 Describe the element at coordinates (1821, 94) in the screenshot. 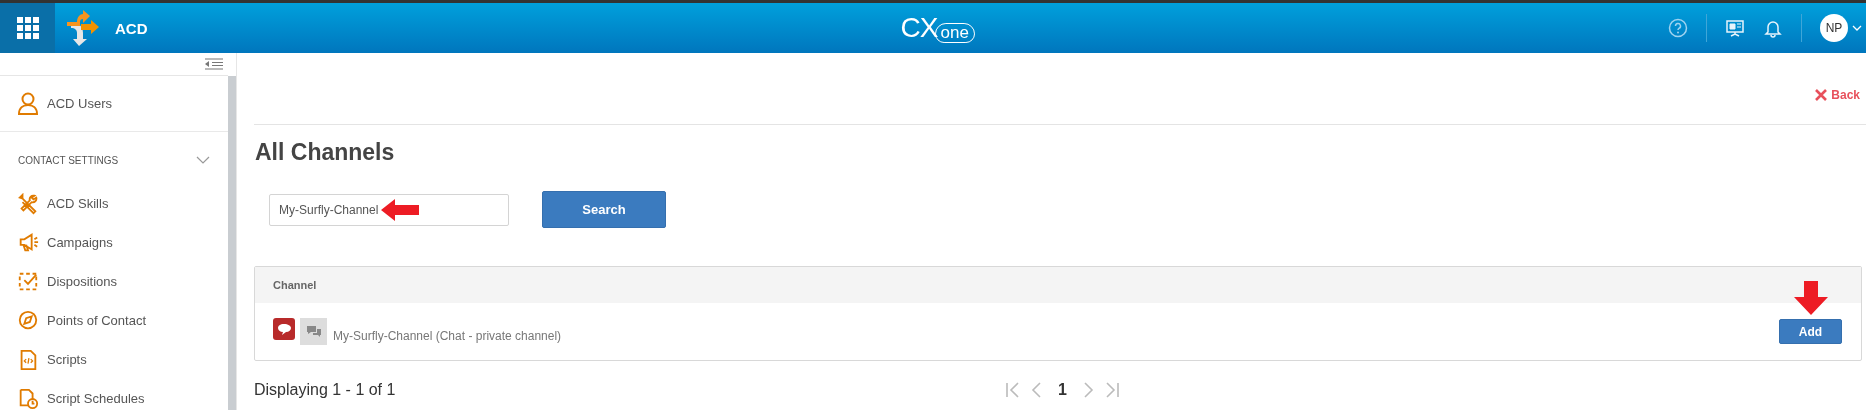

I see `close-icon` at that location.